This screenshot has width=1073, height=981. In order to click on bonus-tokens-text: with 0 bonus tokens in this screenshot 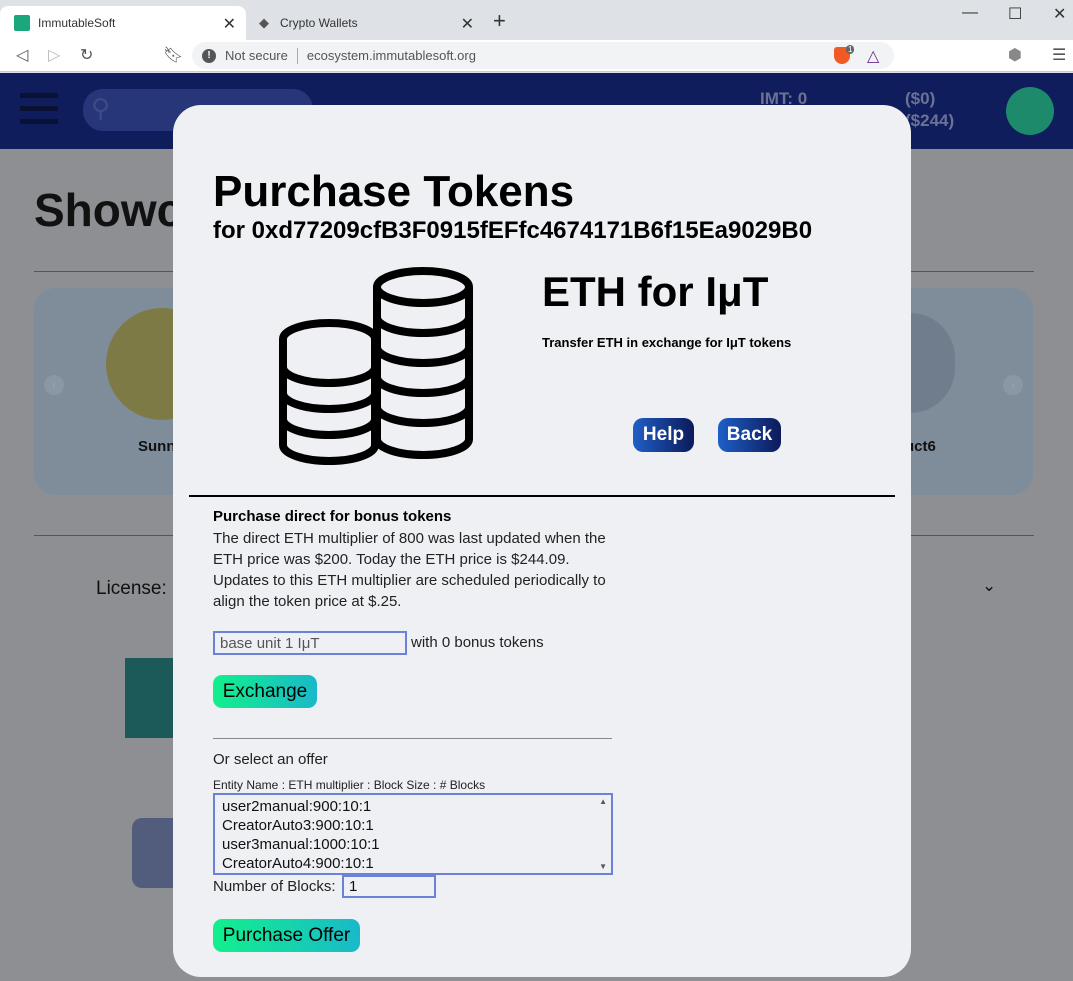, I will do `click(477, 642)`.